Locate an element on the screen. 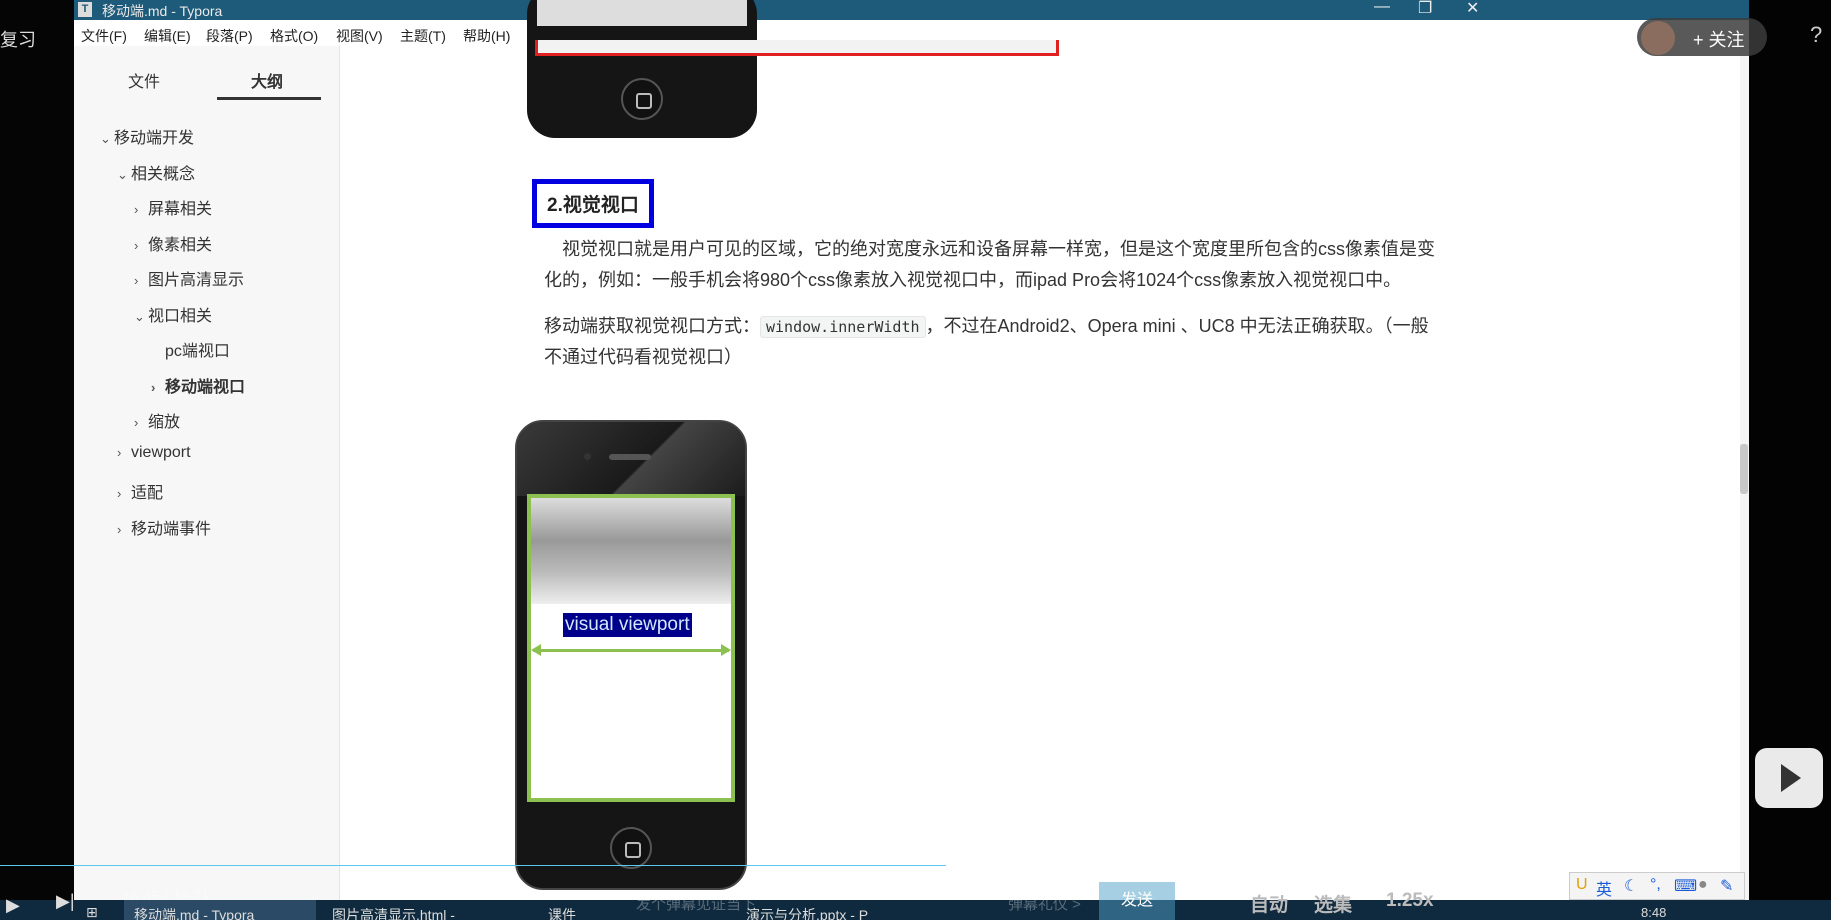 The width and height of the screenshot is (1831, 920). ime-toolbar: U 英 ☾ °, ⌨ ● ✎ is located at coordinates (1657, 886).